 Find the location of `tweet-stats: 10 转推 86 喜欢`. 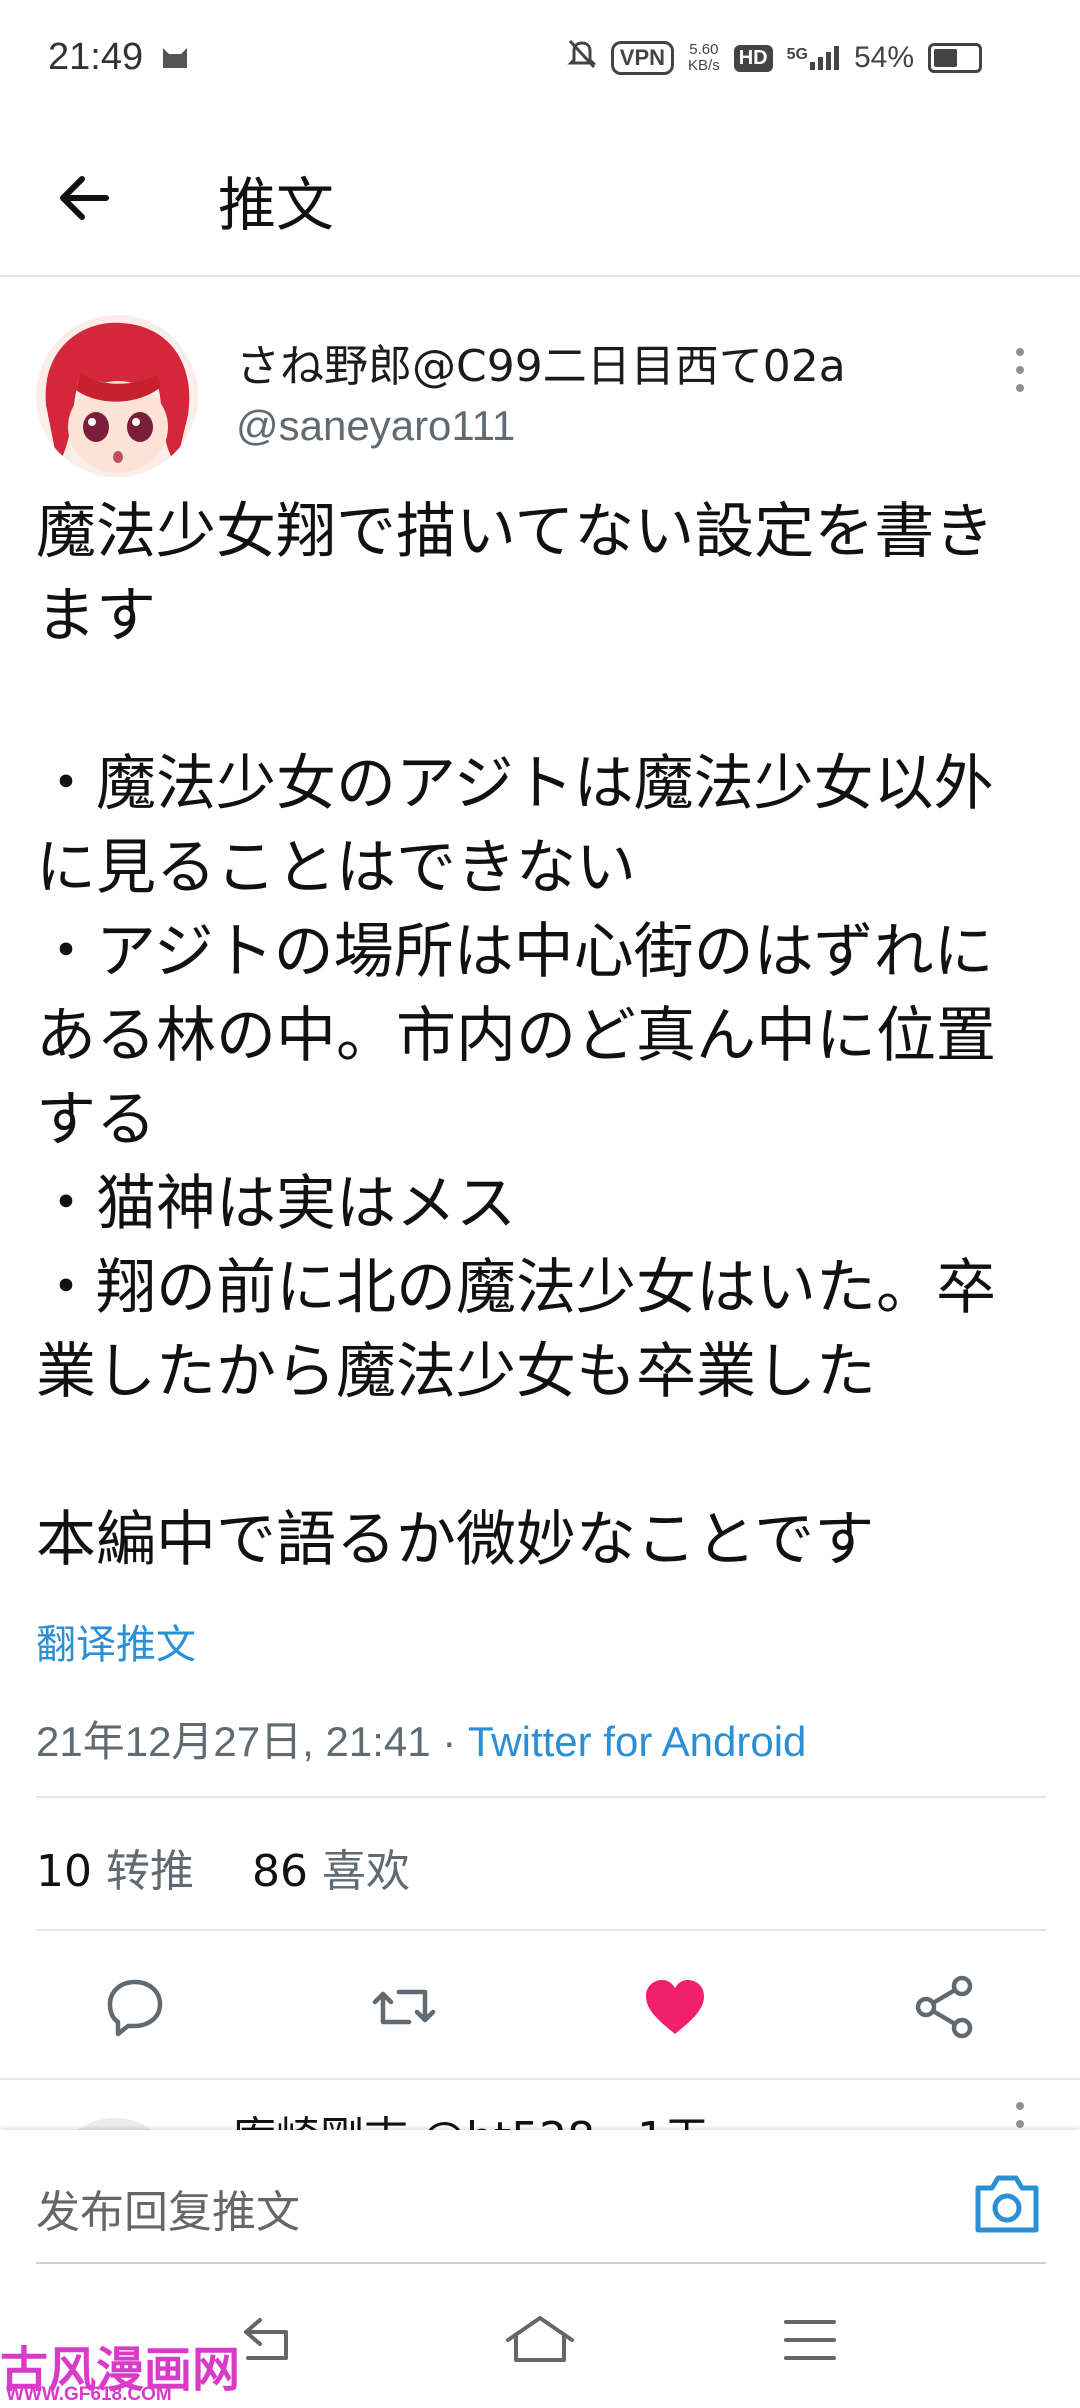

tweet-stats: 10 转推 86 喜欢 is located at coordinates (223, 1867).